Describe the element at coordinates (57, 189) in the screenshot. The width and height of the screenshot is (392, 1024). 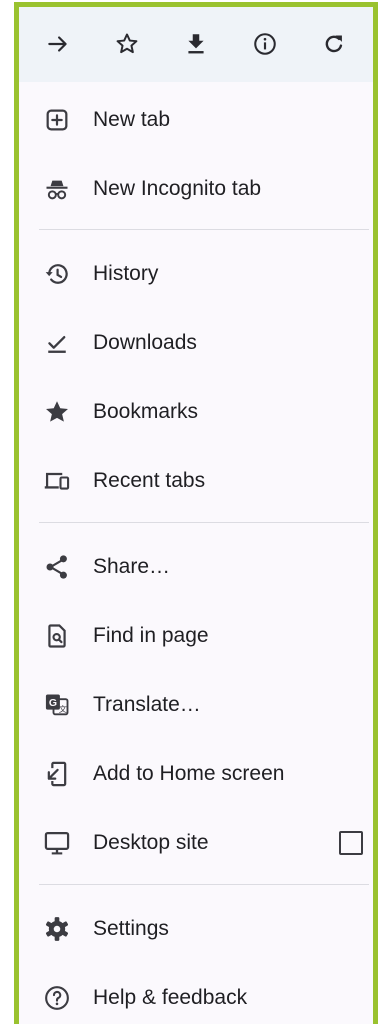
I see `incognito-icon` at that location.